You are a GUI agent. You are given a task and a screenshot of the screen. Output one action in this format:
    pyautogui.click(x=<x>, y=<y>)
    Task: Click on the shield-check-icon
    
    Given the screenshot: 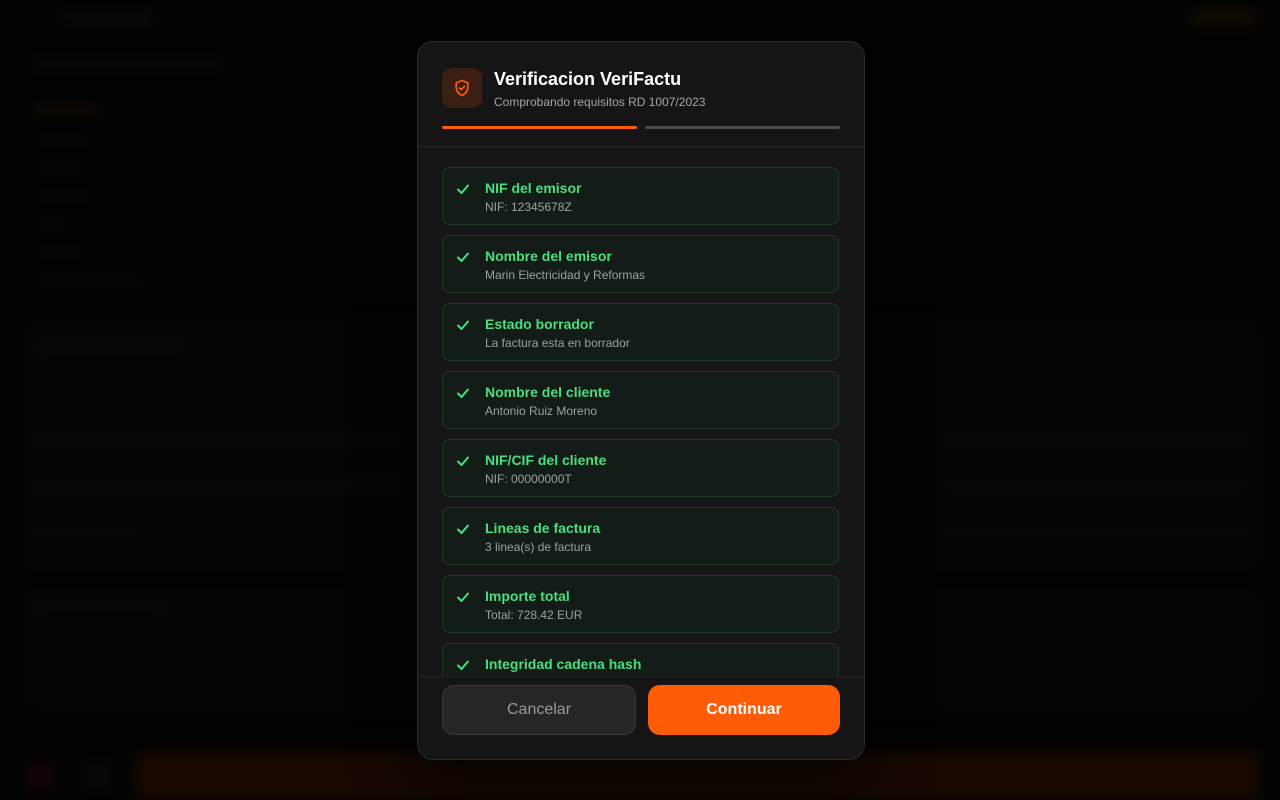 What is the action you would take?
    pyautogui.click(x=462, y=88)
    